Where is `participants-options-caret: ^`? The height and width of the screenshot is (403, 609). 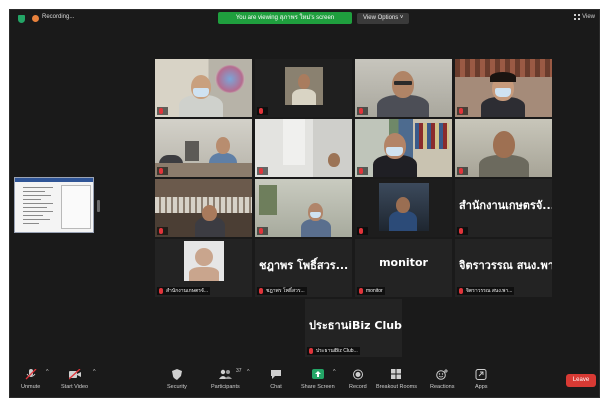 participants-options-caret: ^ is located at coordinates (248, 372).